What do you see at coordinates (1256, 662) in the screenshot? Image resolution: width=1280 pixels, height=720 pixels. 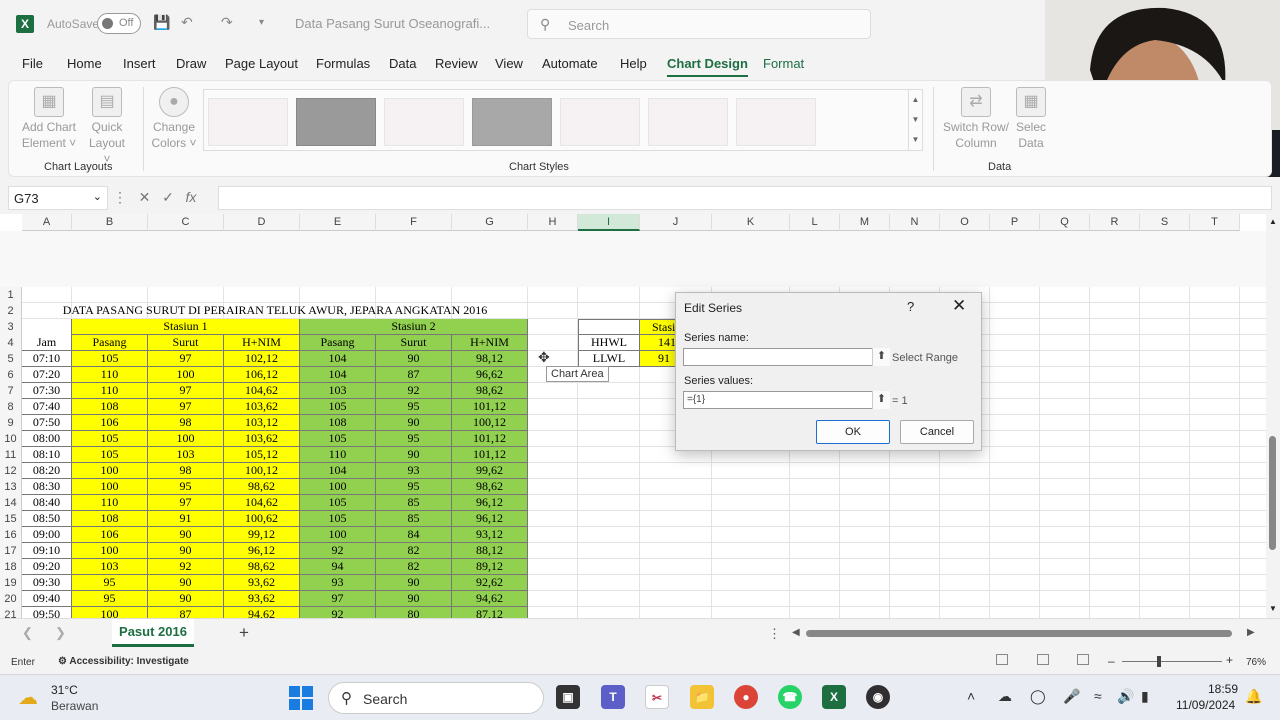 I see `zoom-level: 76%` at bounding box center [1256, 662].